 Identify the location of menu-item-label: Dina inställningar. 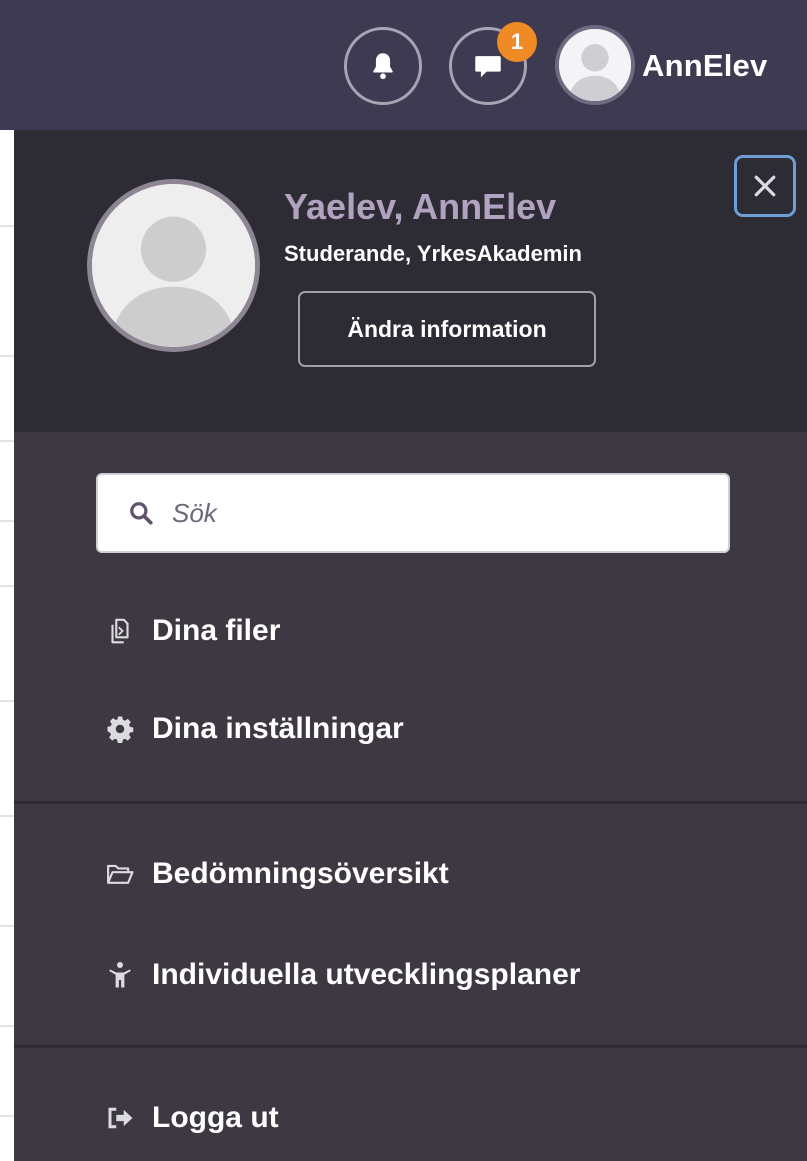
(278, 728).